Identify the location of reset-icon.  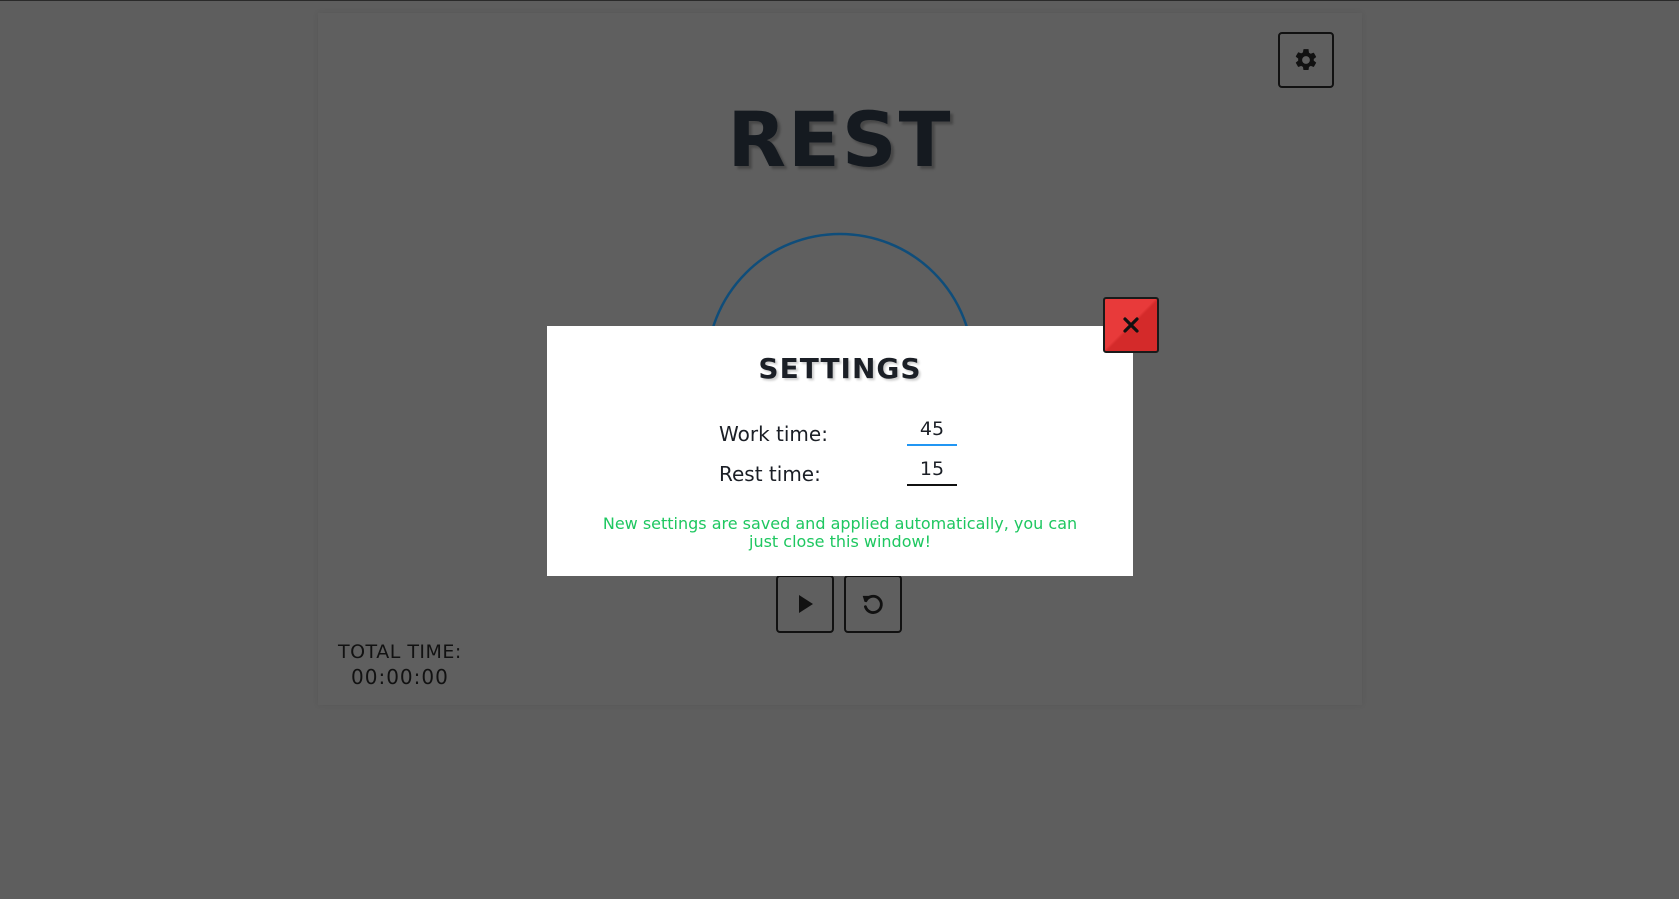
(872, 604).